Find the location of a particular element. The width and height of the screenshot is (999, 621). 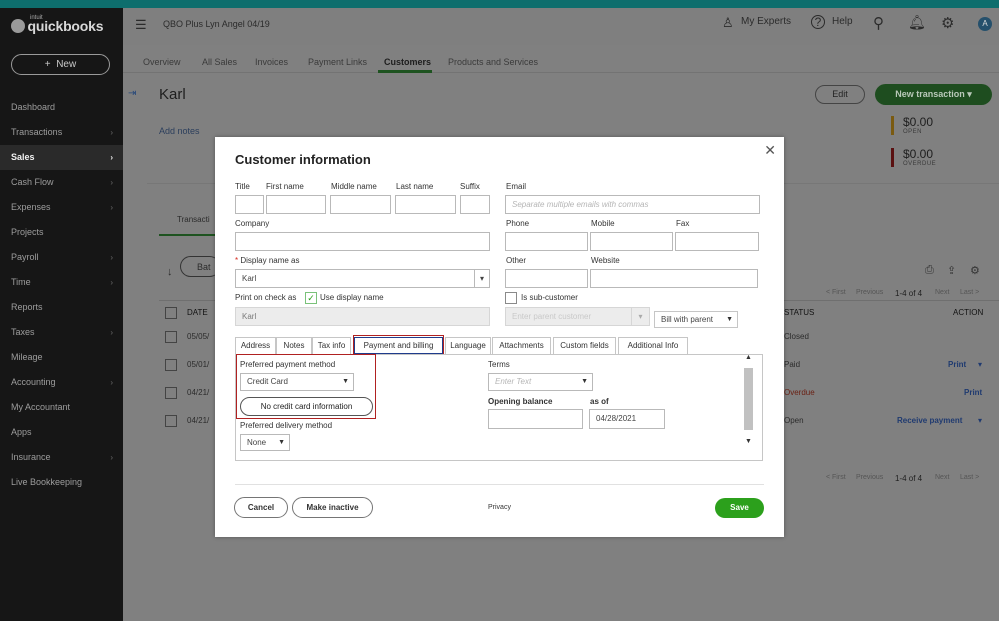

title-field is located at coordinates (249, 204).